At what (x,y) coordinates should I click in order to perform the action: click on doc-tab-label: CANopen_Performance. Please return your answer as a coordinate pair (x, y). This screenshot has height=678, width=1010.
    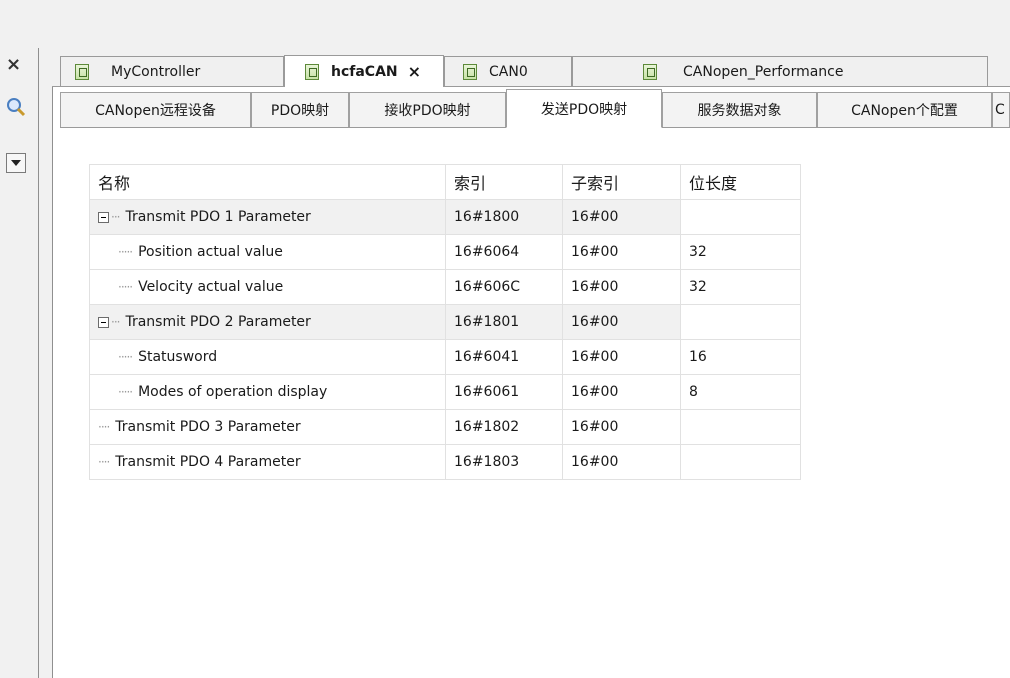
    Looking at the image, I should click on (763, 71).